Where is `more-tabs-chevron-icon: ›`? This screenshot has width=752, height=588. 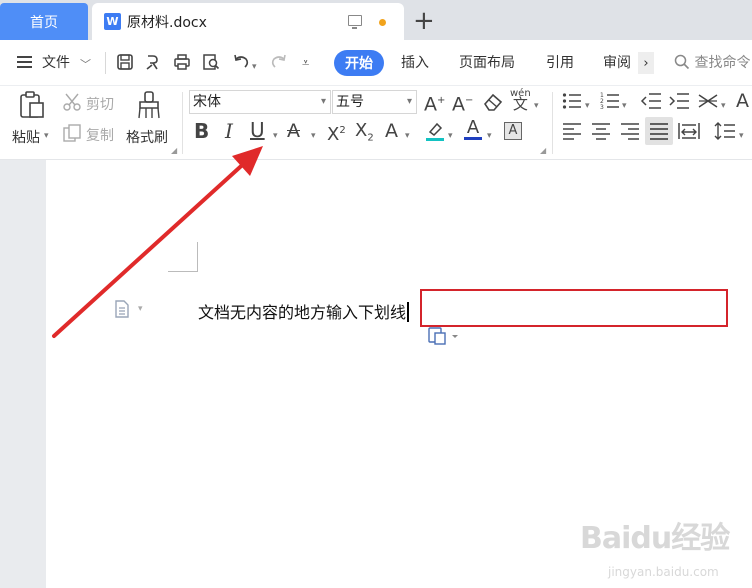 more-tabs-chevron-icon: › is located at coordinates (646, 63).